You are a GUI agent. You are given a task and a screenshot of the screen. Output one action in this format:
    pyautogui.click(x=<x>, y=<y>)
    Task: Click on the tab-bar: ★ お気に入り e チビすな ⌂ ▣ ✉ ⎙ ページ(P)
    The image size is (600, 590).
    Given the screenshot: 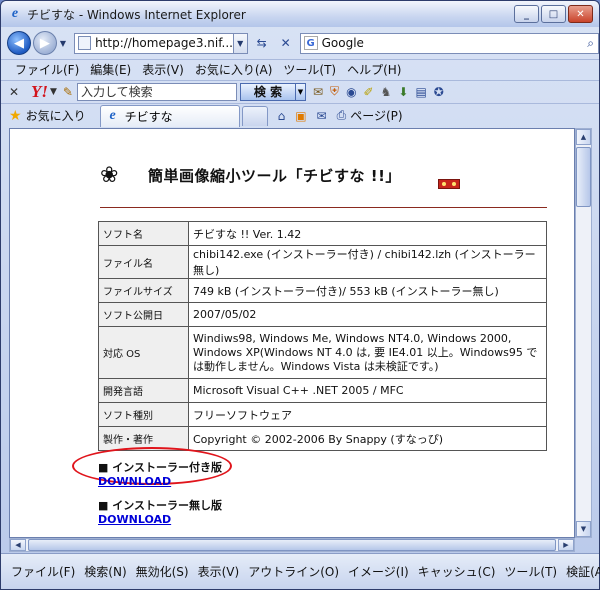 What is the action you would take?
    pyautogui.click(x=300, y=115)
    